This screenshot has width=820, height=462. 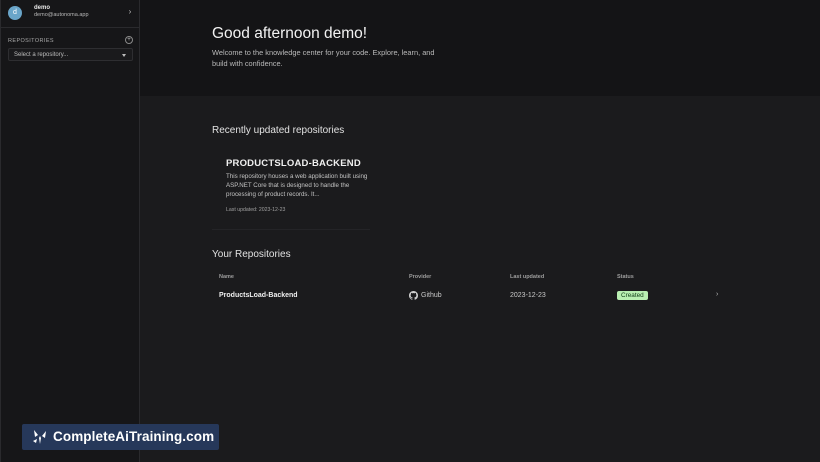 What do you see at coordinates (258, 295) in the screenshot?
I see `repository-name: ProductsLoad-Backend` at bounding box center [258, 295].